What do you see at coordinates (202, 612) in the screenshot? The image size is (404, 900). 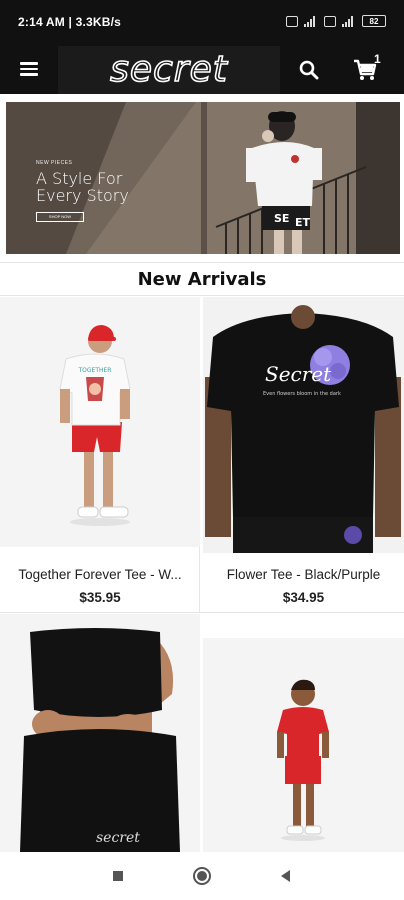 I see `row-divider` at bounding box center [202, 612].